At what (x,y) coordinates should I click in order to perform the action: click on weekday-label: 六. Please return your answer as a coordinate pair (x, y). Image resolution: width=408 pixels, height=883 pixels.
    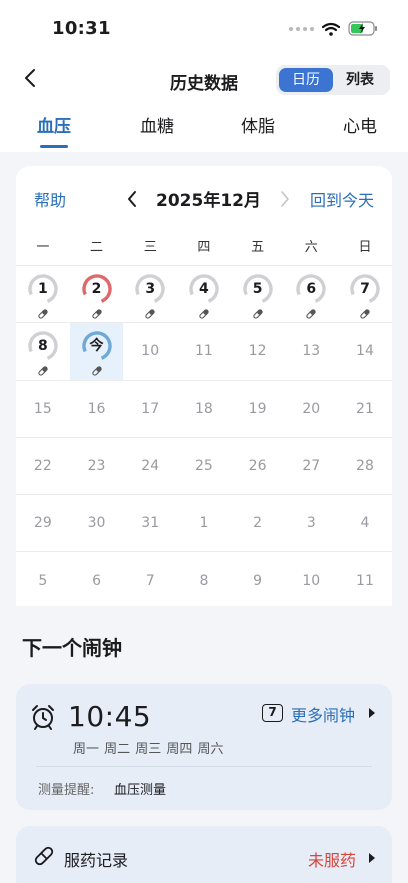
    Looking at the image, I should click on (311, 247).